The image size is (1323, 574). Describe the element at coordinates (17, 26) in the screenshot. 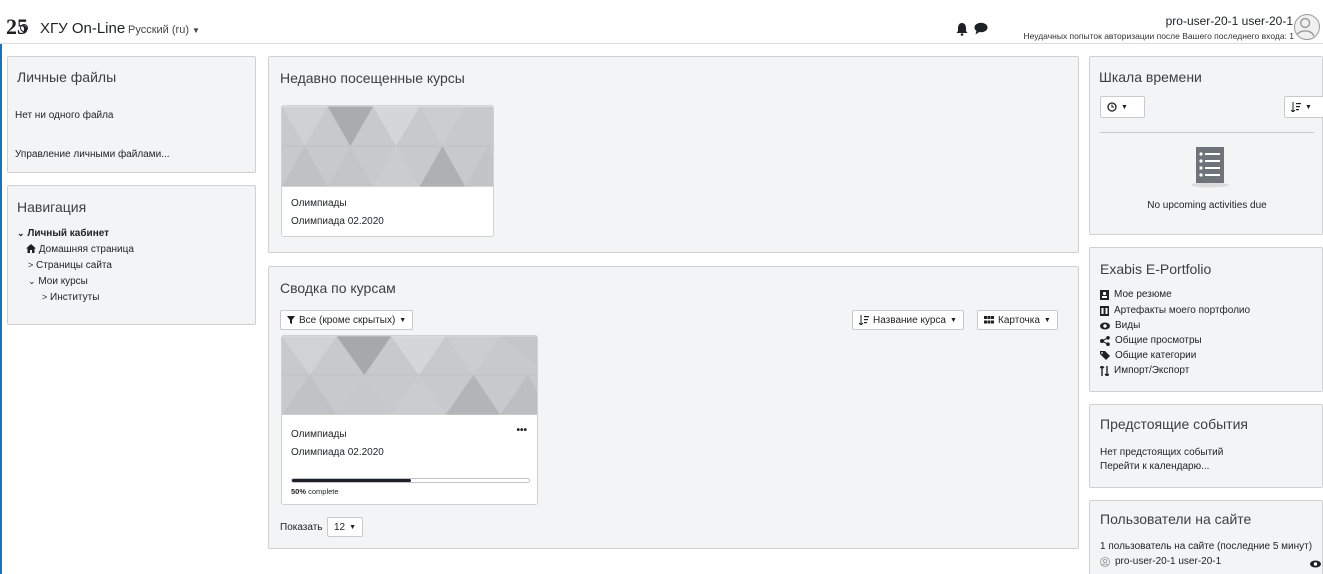

I see `svg-text: 25` at that location.